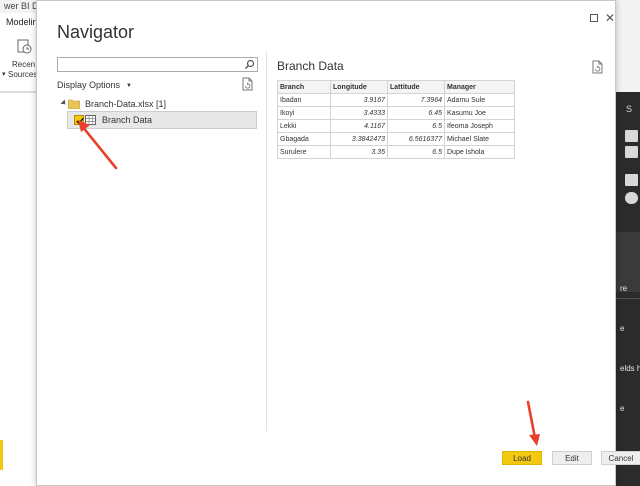 The height and width of the screenshot is (486, 640). I want to click on table-cell: 6.5616377, so click(416, 139).